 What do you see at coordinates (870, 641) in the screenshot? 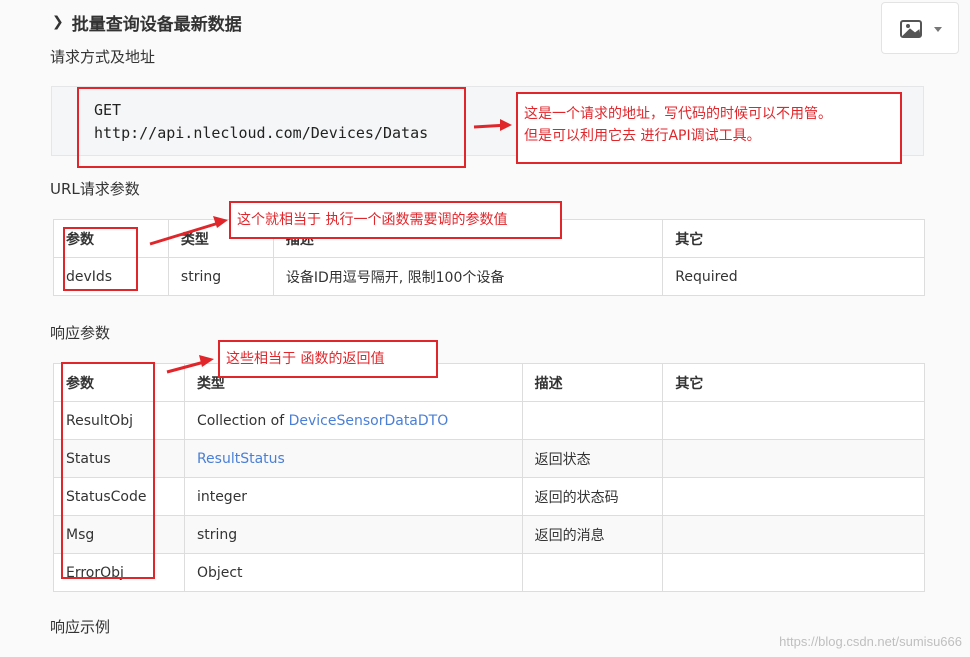
I see `watermark: https://blog.csdn.net/sumisu666` at bounding box center [870, 641].